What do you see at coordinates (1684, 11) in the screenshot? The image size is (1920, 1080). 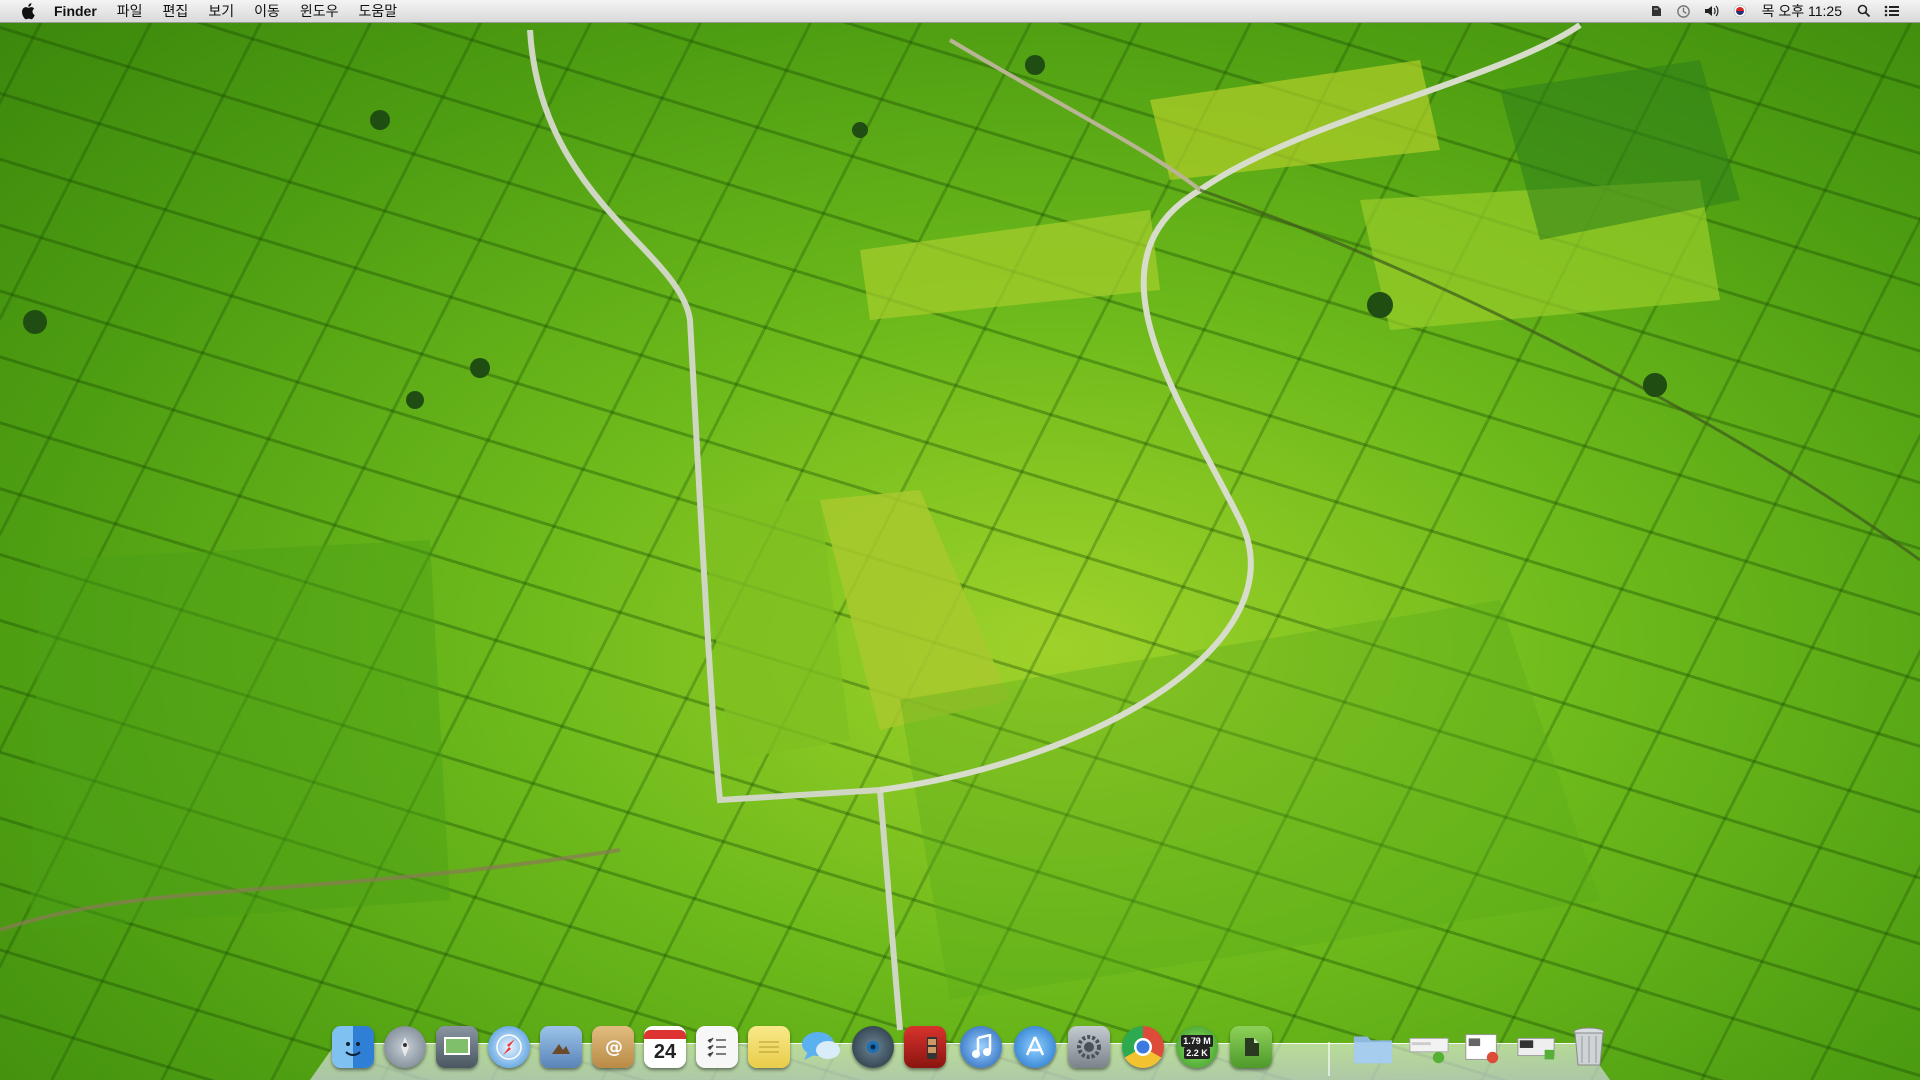 I see `time-machine-icon` at bounding box center [1684, 11].